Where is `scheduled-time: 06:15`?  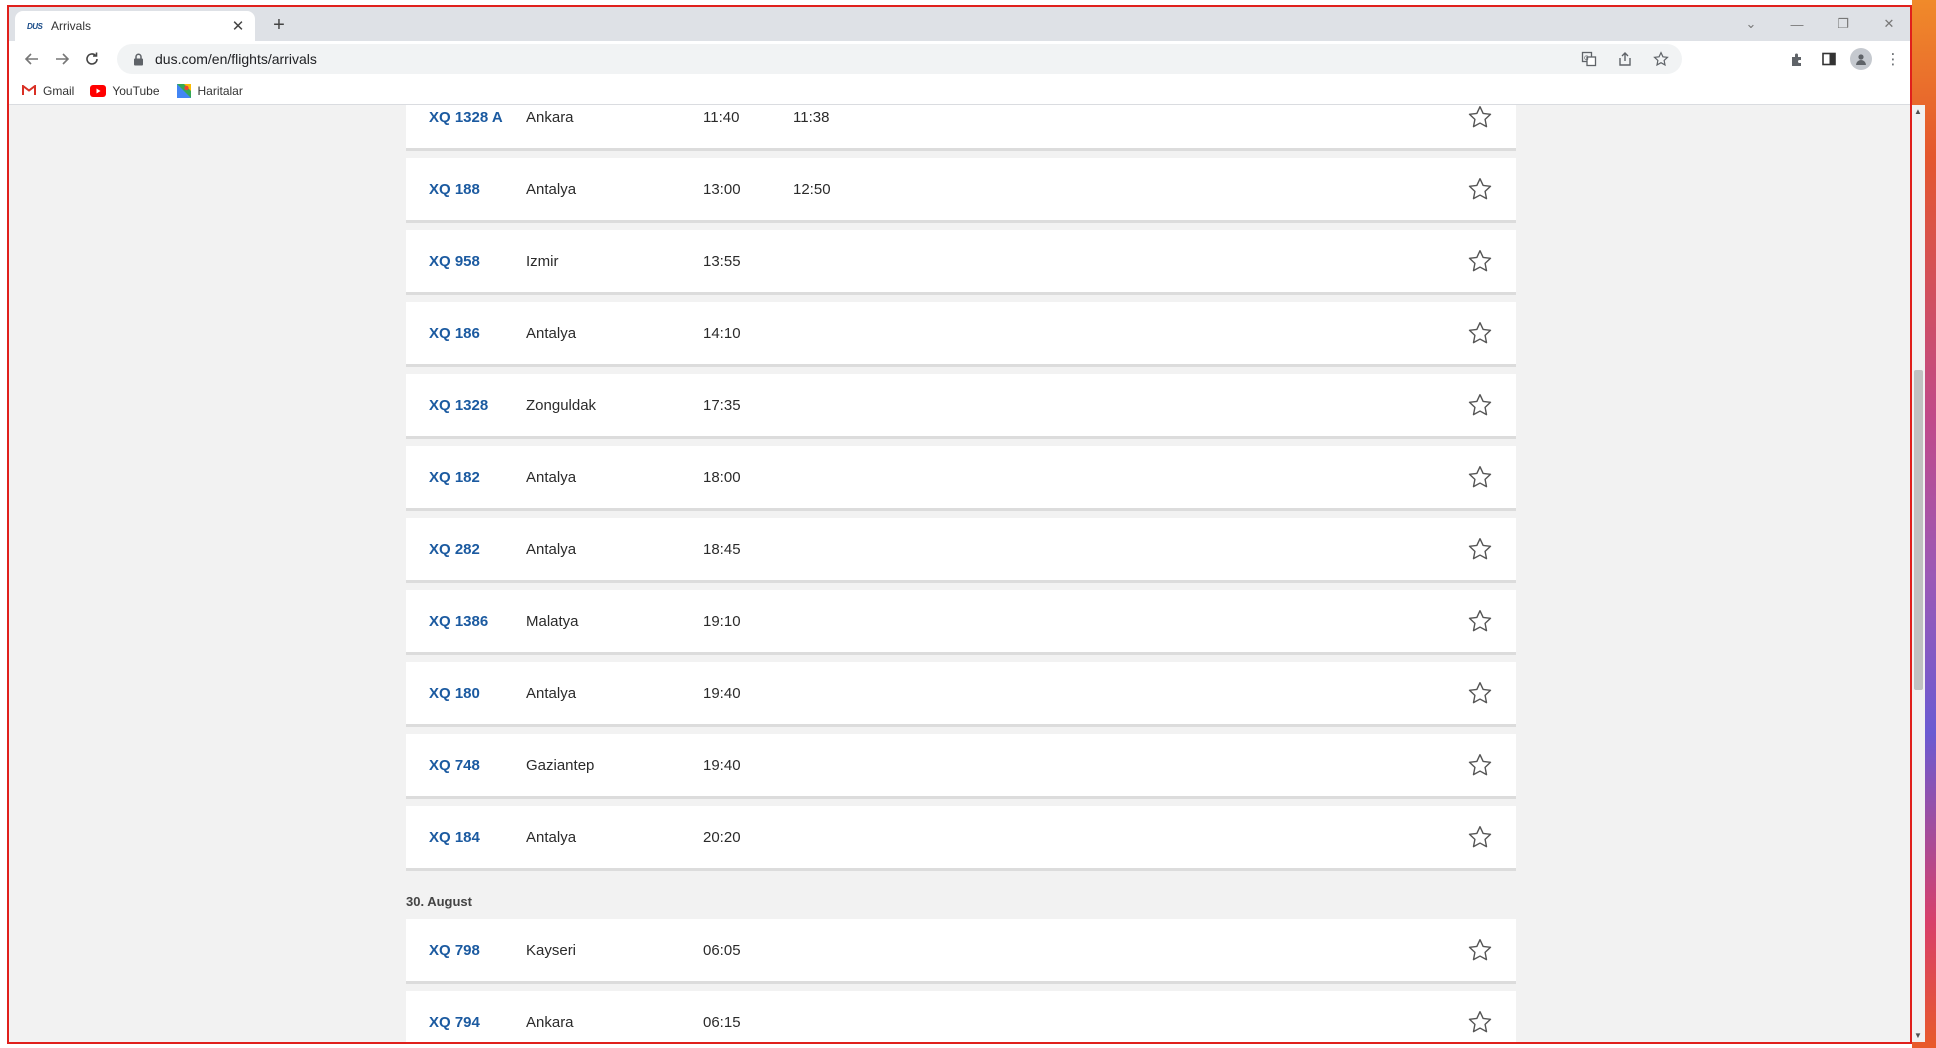 scheduled-time: 06:15 is located at coordinates (722, 1022).